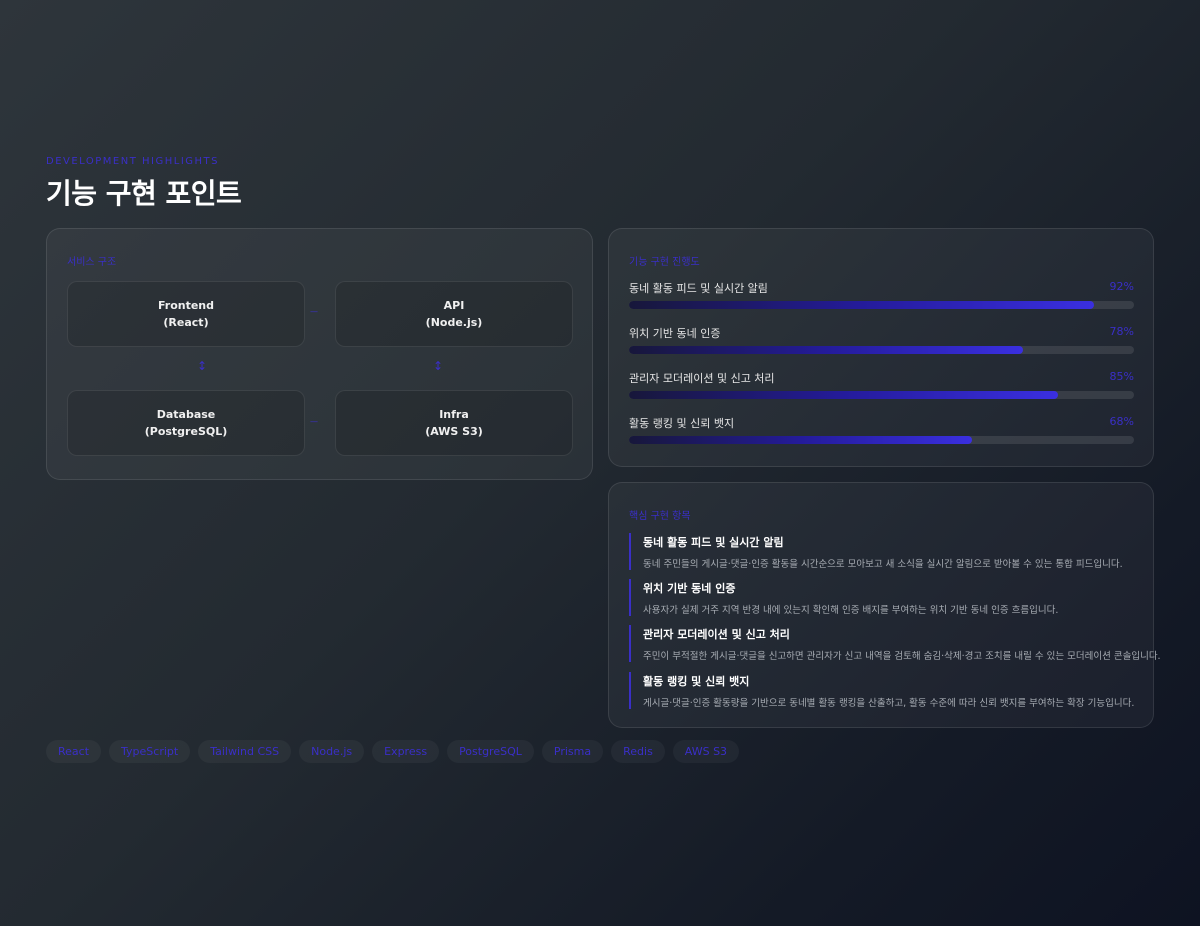 Image resolution: width=1200 pixels, height=926 pixels. Describe the element at coordinates (186, 322) in the screenshot. I see `node-frontend-sub: (React)` at that location.